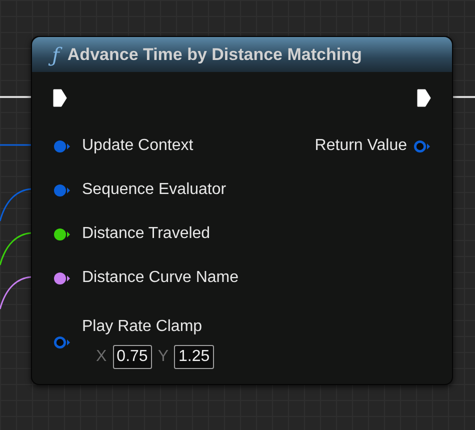  Describe the element at coordinates (163, 357) in the screenshot. I see `axis-label: Y` at that location.